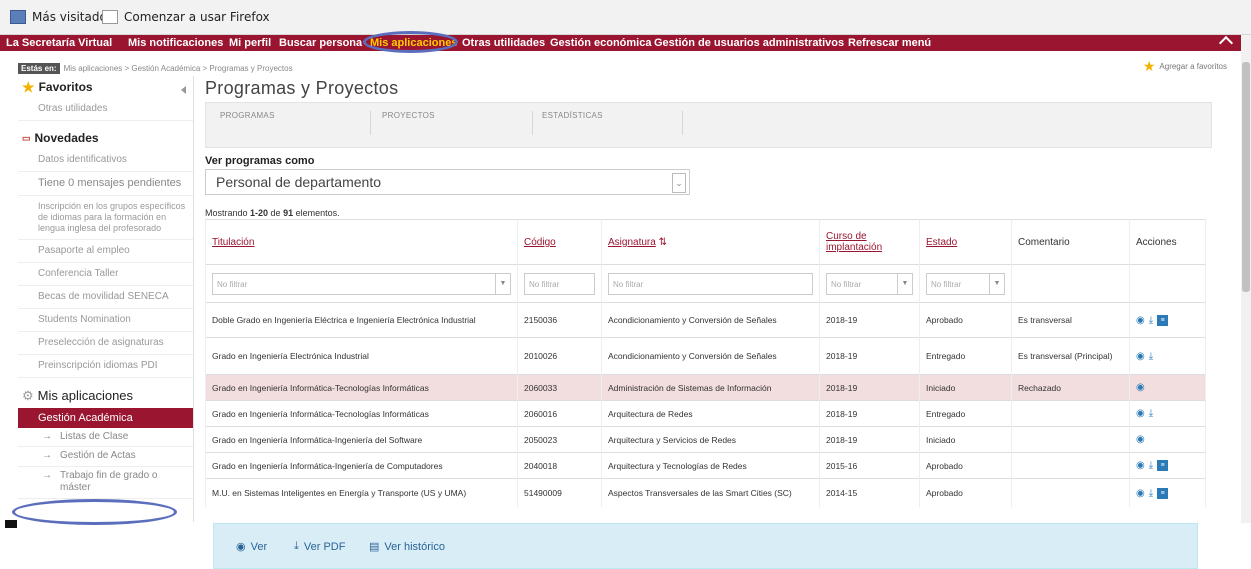 This screenshot has width=1251, height=569. Describe the element at coordinates (632, 242) in the screenshot. I see `sort-asignatura: Asignatura` at that location.